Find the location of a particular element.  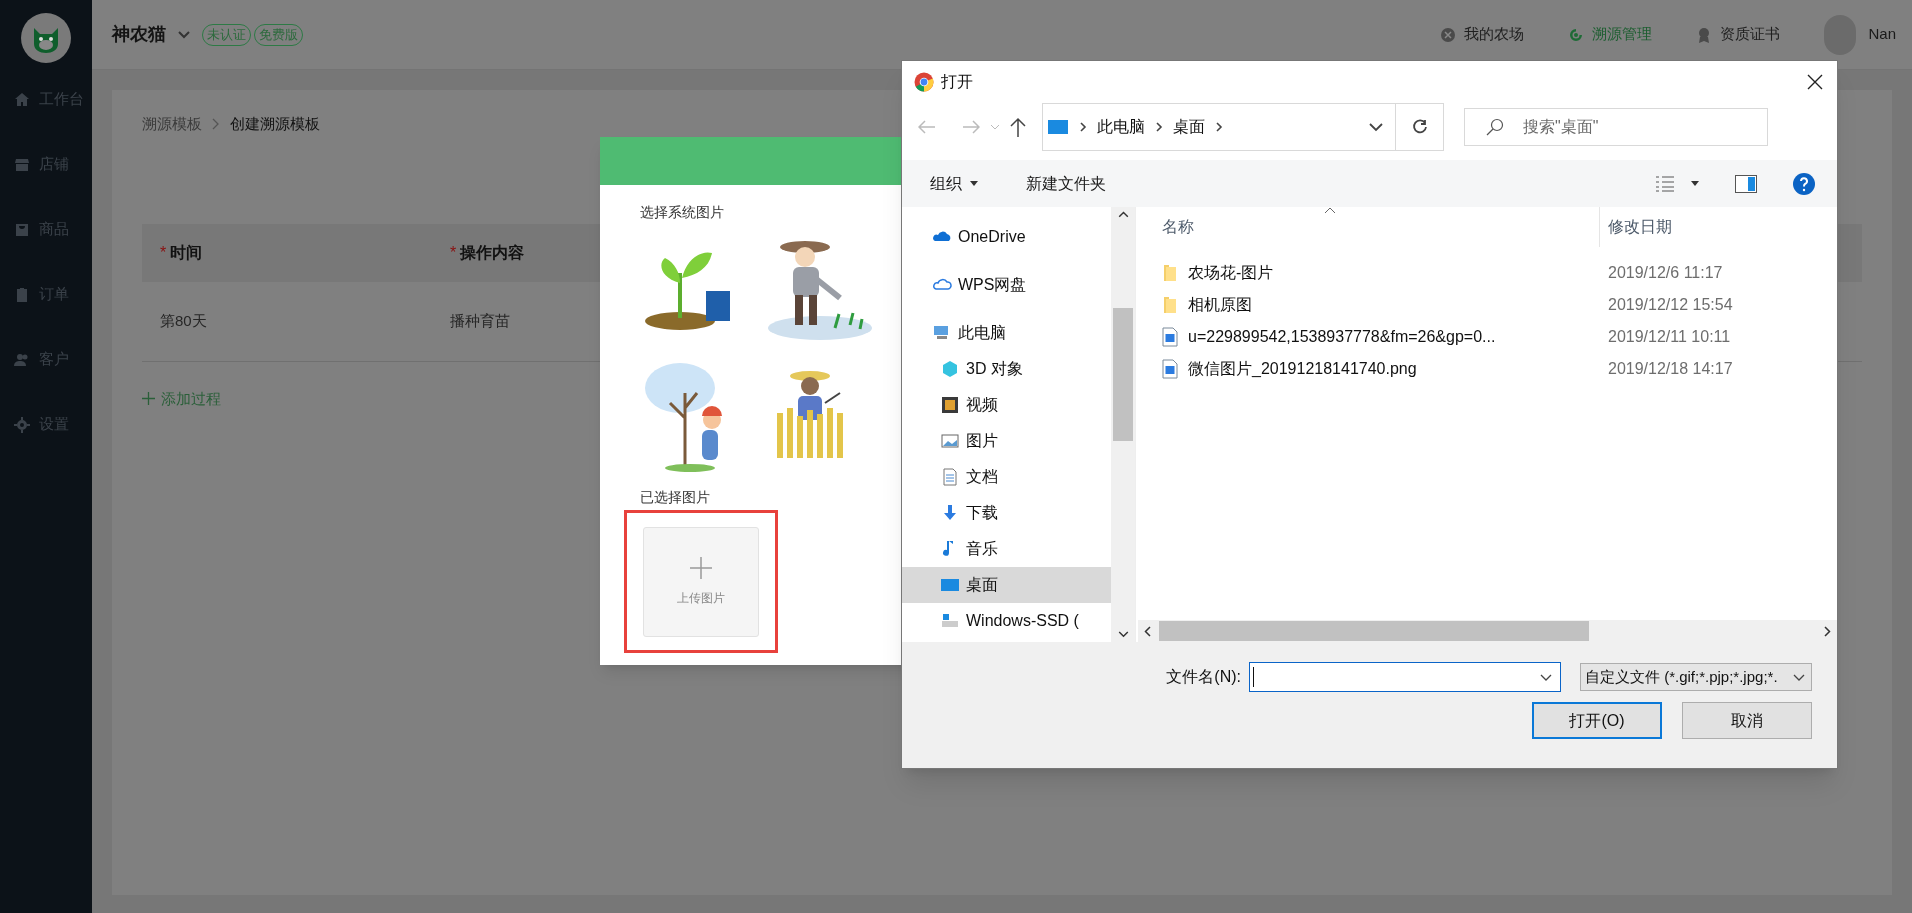

search-icon is located at coordinates (1495, 127).